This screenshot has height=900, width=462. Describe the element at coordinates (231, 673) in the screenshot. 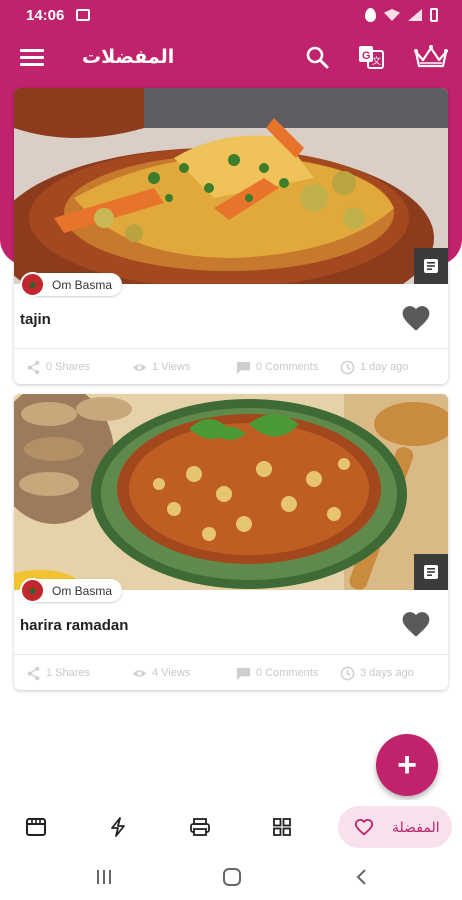

I see `post-stats: 1 Shares 4 Views 0 Comments 3 days ago` at that location.